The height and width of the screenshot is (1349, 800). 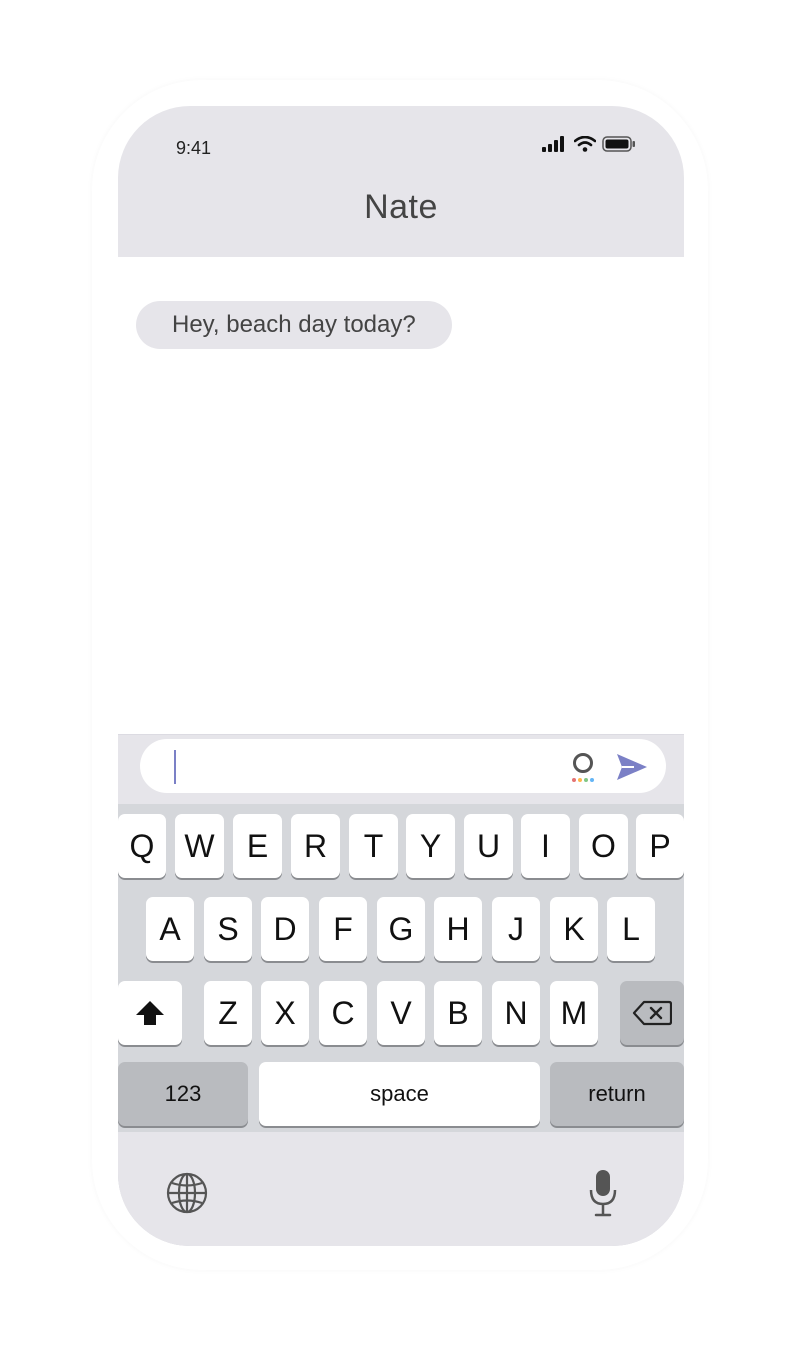 What do you see at coordinates (631, 929) in the screenshot?
I see `key-l: L` at bounding box center [631, 929].